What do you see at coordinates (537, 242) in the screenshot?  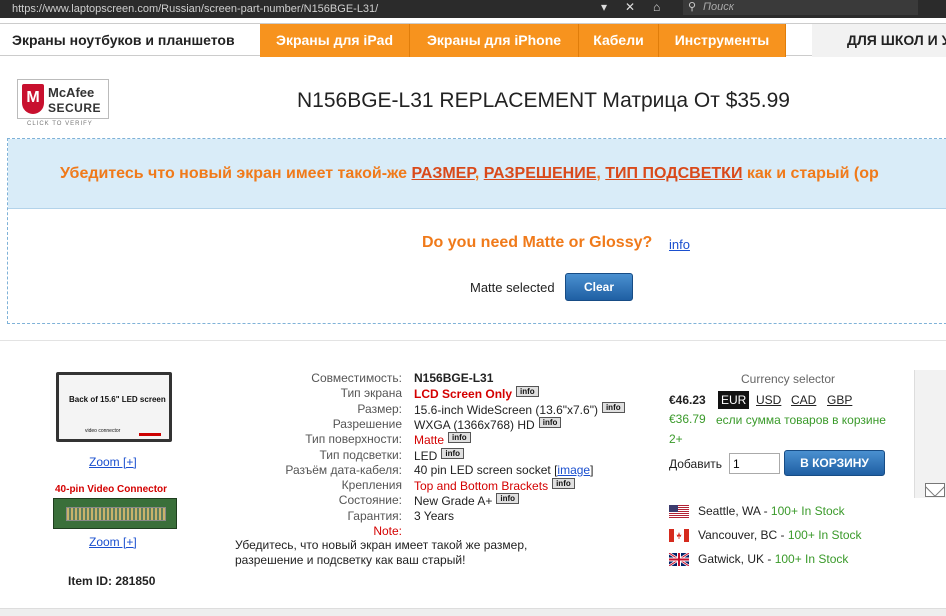 I see `surface-question: Do you need Matte or Glossy?` at bounding box center [537, 242].